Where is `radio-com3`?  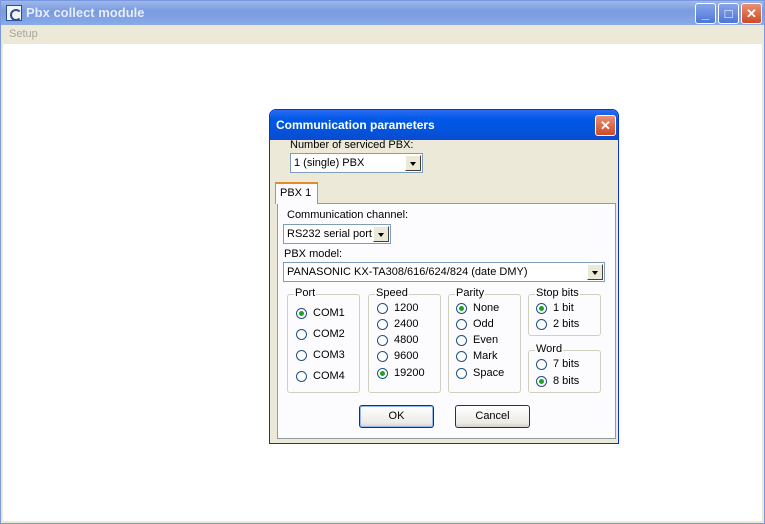 radio-com3 is located at coordinates (301, 355).